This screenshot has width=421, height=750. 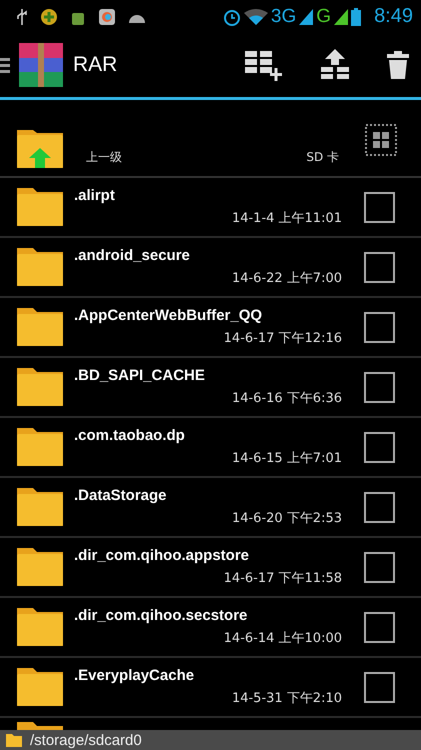 I want to click on clock: 8:49, so click(x=393, y=16).